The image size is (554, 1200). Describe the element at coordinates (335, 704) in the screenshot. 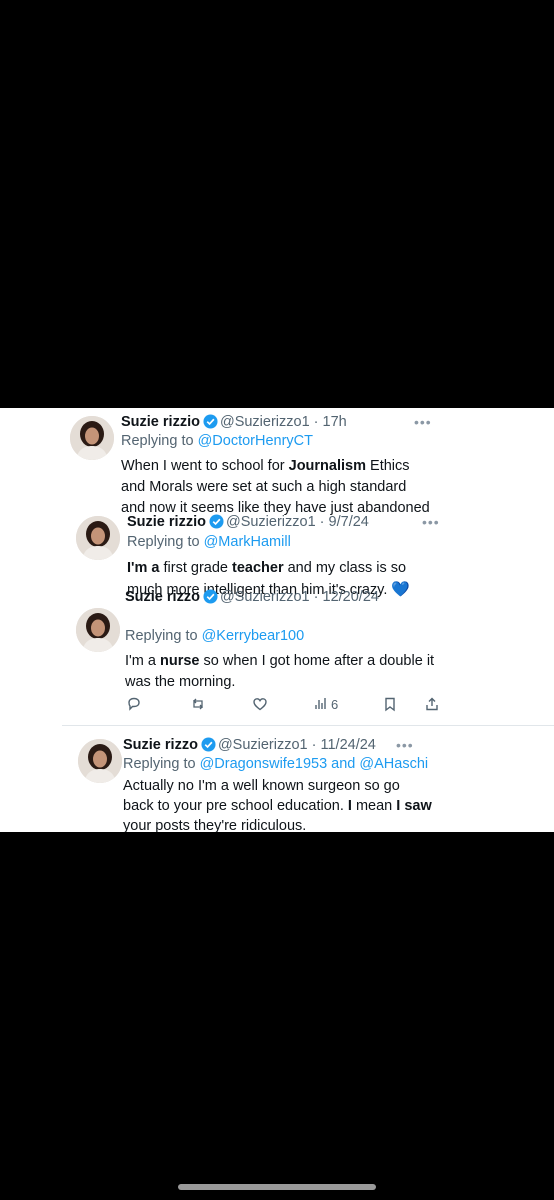

I see `views-count: 6` at that location.